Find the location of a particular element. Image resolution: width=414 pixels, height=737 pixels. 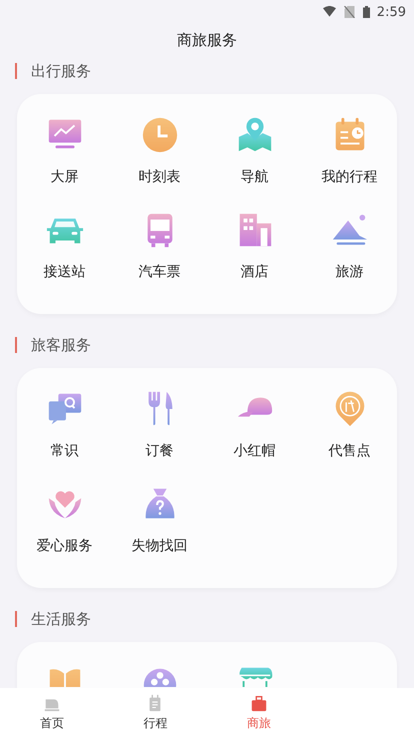

status-time: 2:59 is located at coordinates (391, 12).